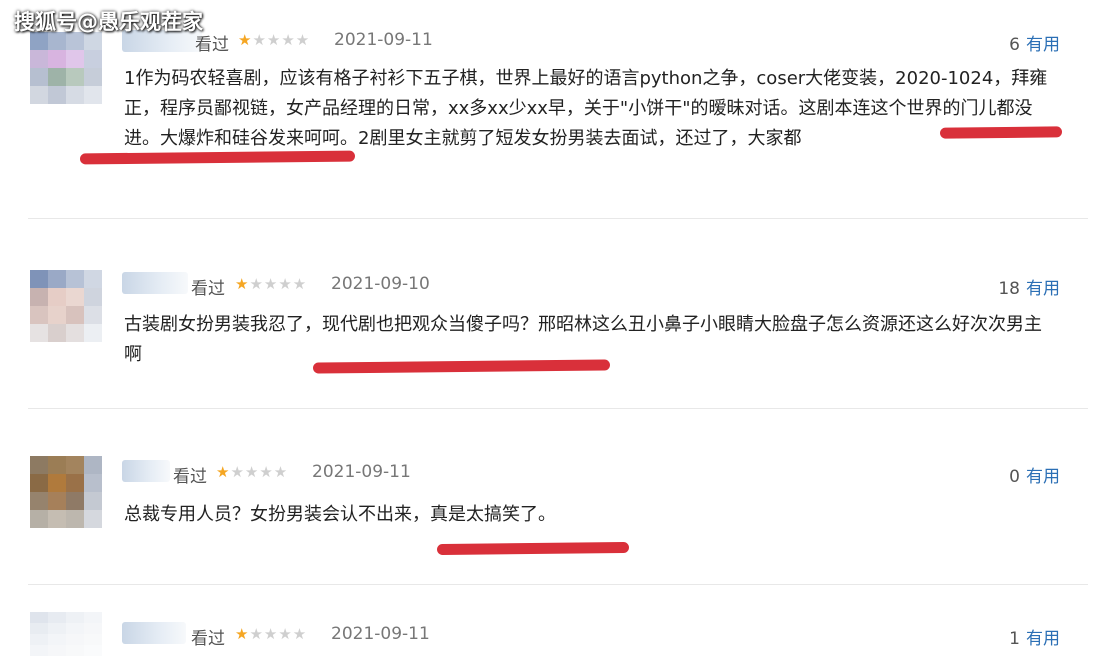  I want to click on useful-count: 6, so click(1014, 45).